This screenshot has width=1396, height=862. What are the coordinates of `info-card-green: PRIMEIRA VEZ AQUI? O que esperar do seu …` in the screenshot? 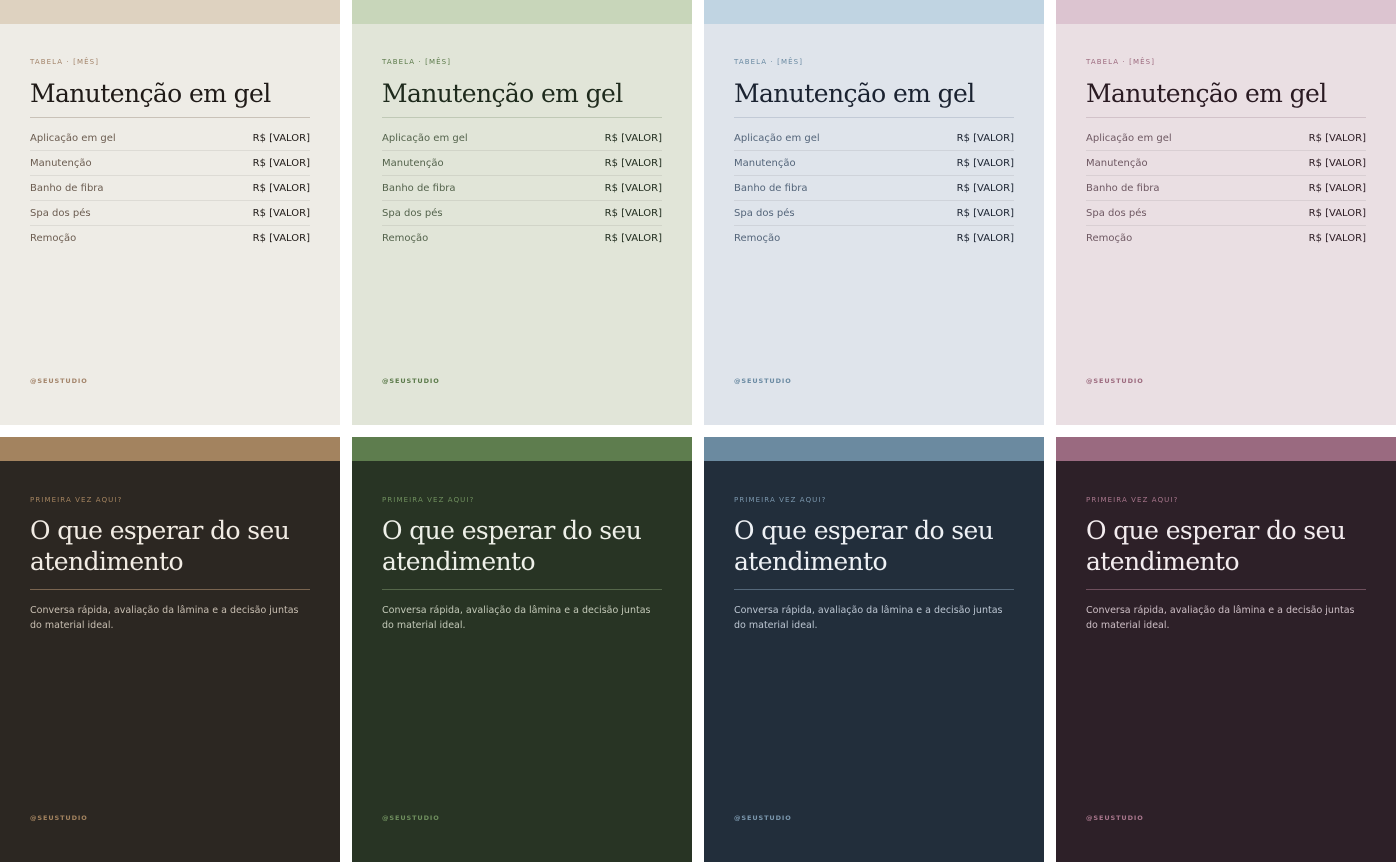 It's located at (522, 649).